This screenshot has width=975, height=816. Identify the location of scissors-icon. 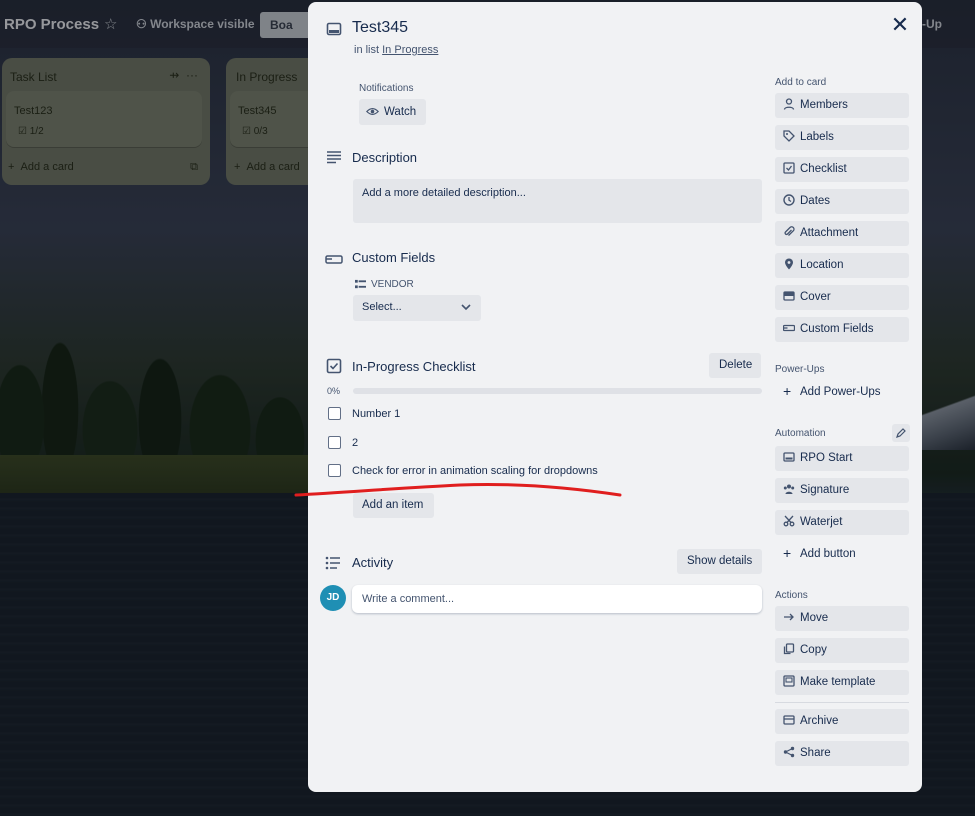
(789, 521).